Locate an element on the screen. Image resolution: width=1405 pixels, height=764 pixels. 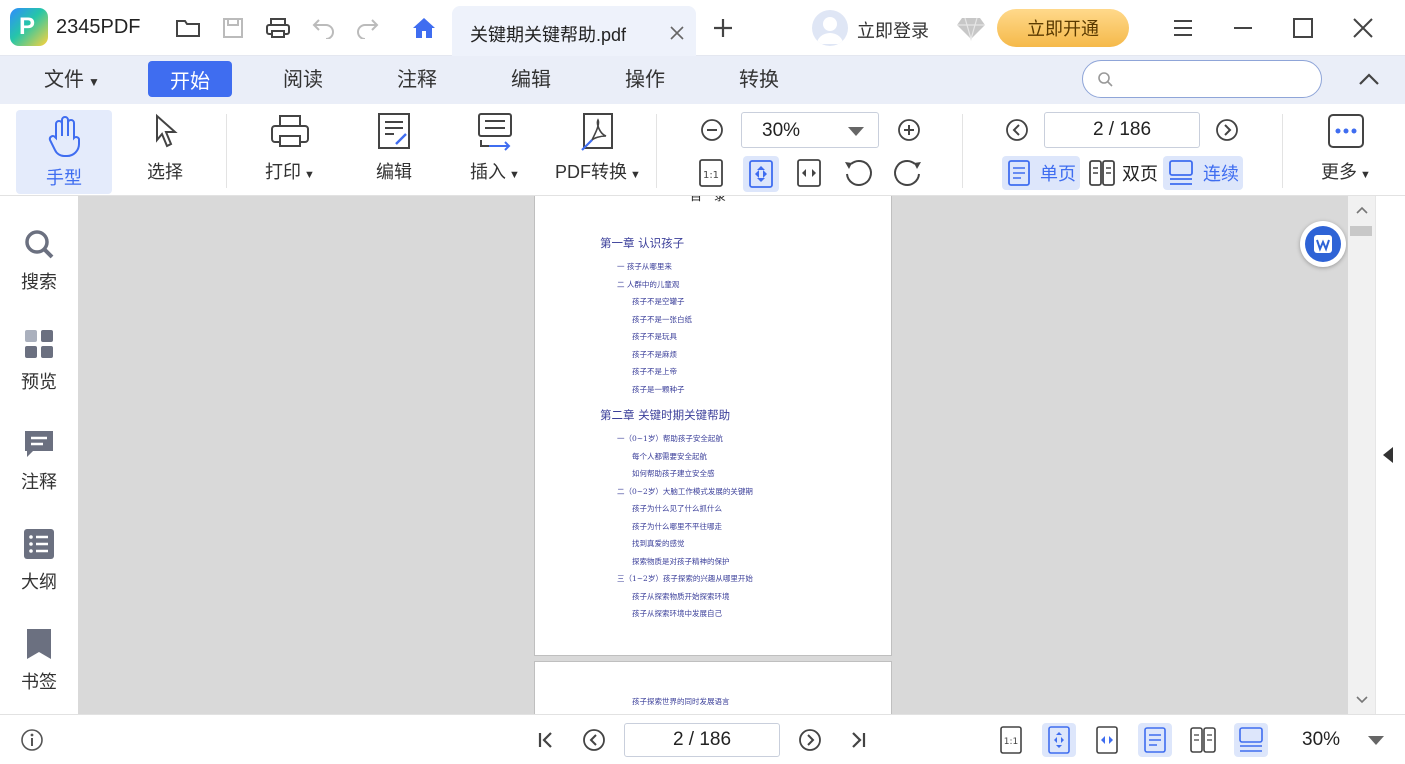
toc-entry: 孩子探索世界的同时发展语言 is located at coordinates (681, 701).